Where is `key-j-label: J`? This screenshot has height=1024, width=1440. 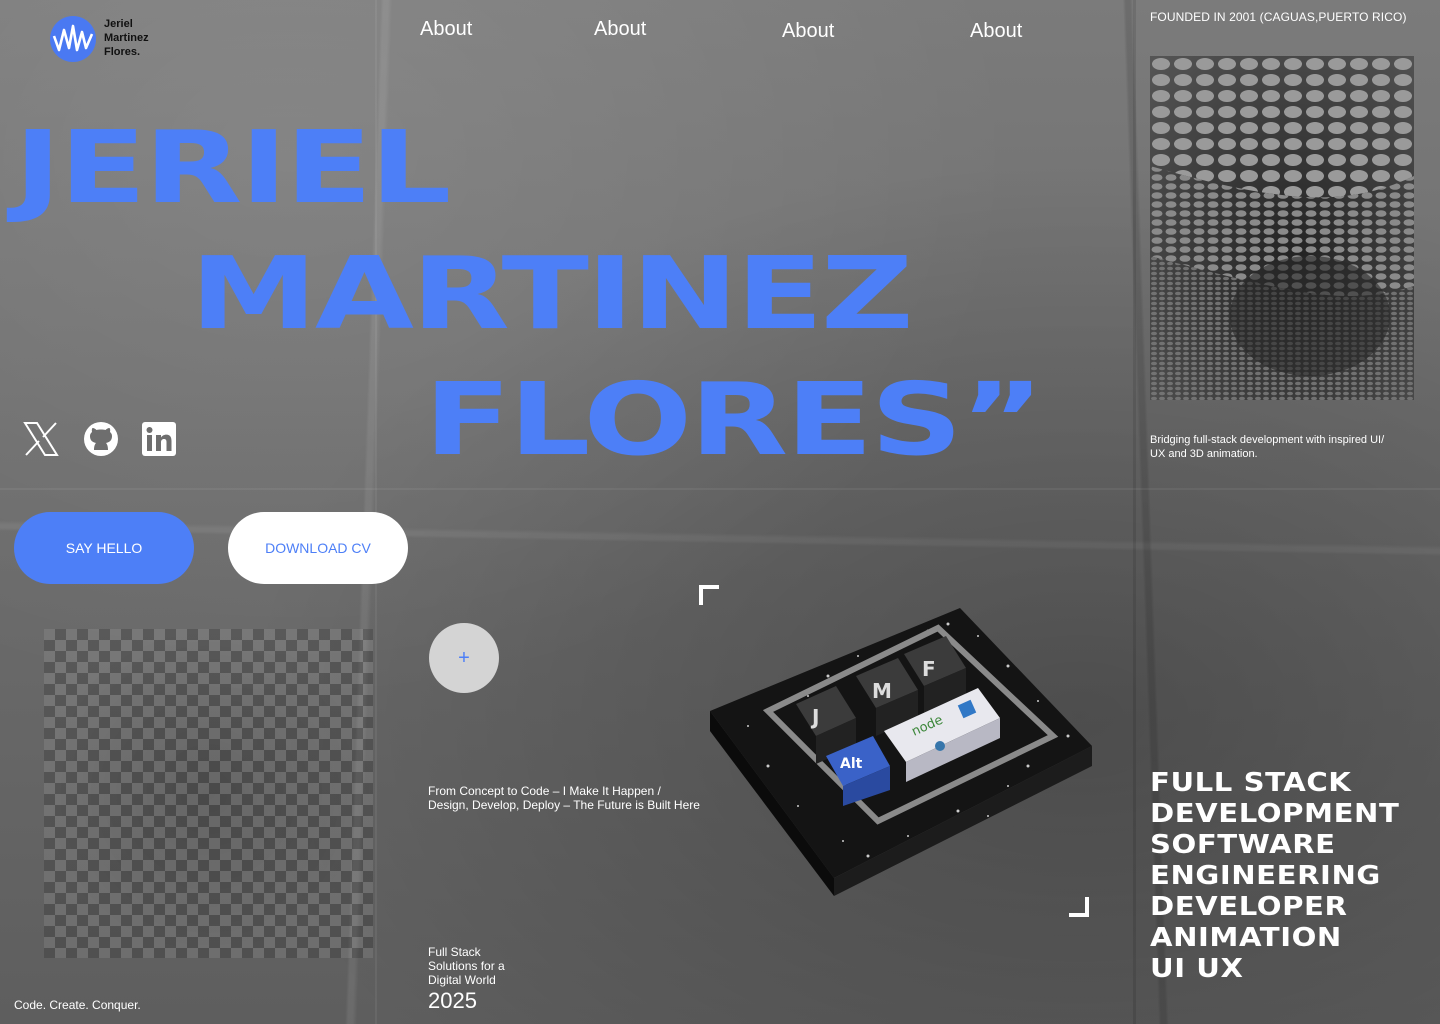 key-j-label: J is located at coordinates (814, 717).